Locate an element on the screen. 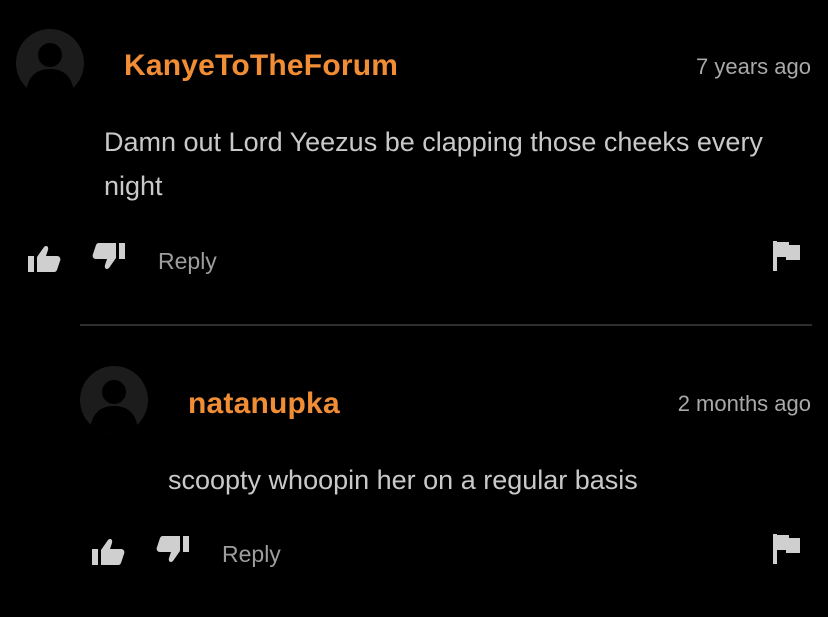 This screenshot has width=828, height=617. username: natanupka is located at coordinates (264, 404).